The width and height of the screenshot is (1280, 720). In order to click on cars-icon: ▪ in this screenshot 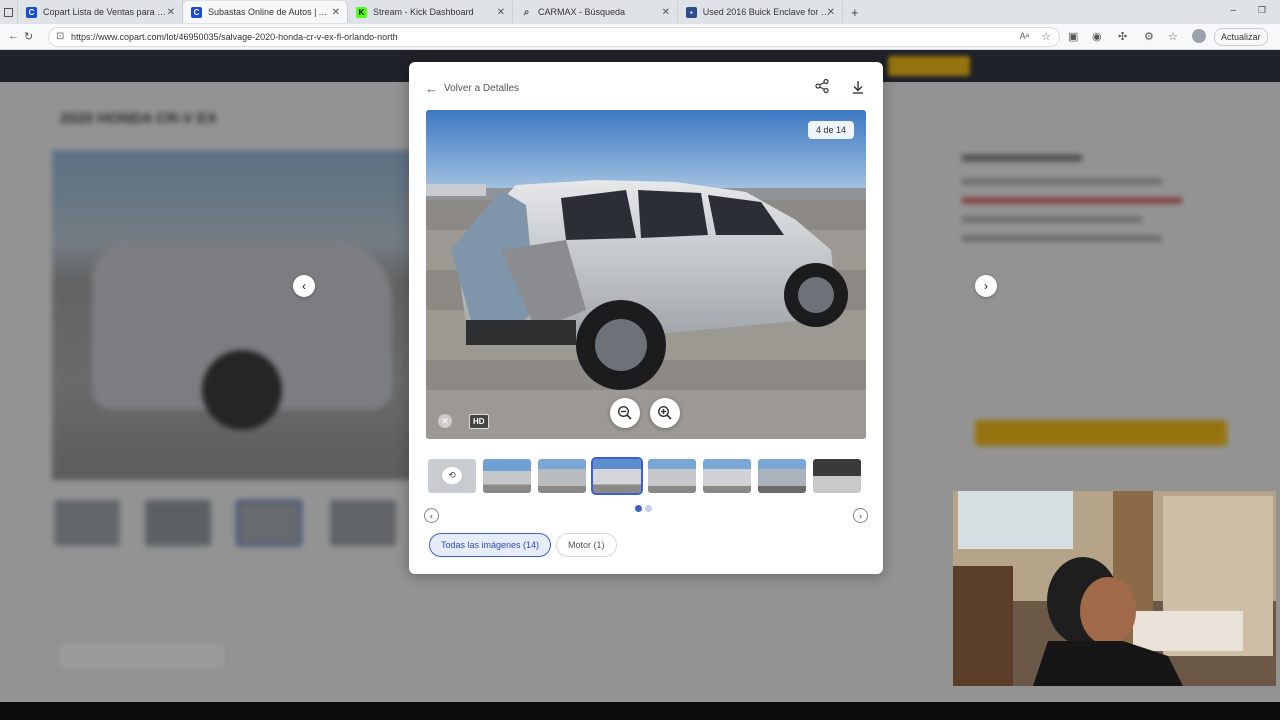, I will do `click(691, 12)`.